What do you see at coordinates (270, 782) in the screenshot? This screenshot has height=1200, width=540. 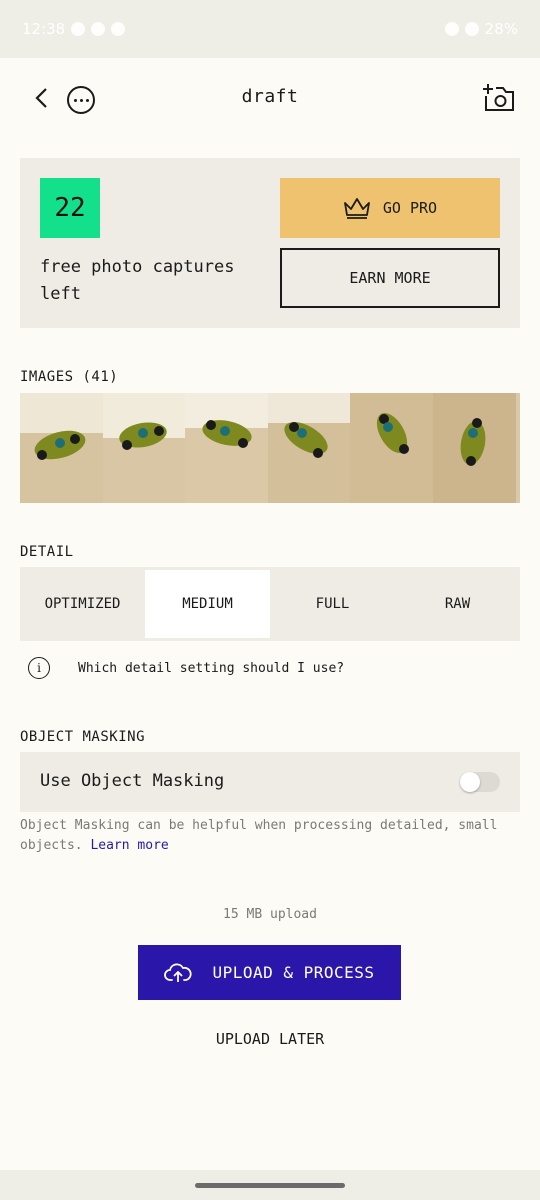 I see `object-masking-row: Use Object Masking` at bounding box center [270, 782].